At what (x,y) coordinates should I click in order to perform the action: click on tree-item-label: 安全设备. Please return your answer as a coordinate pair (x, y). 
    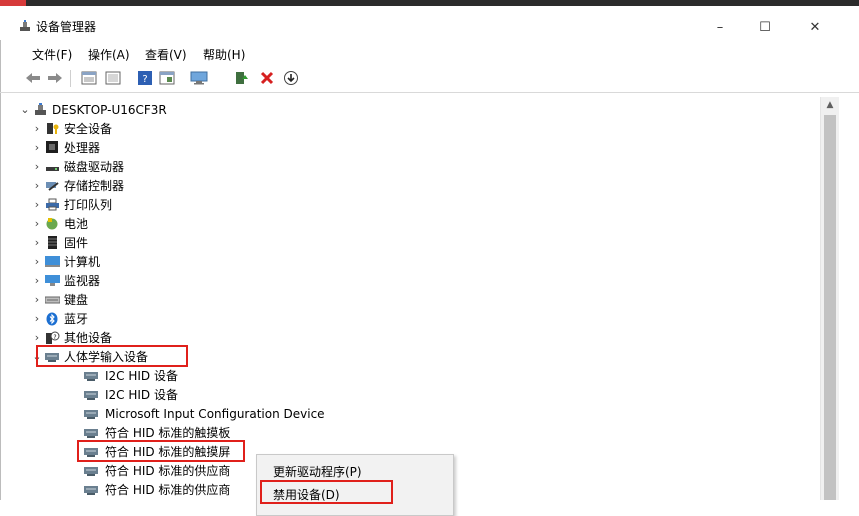
    Looking at the image, I should click on (88, 129).